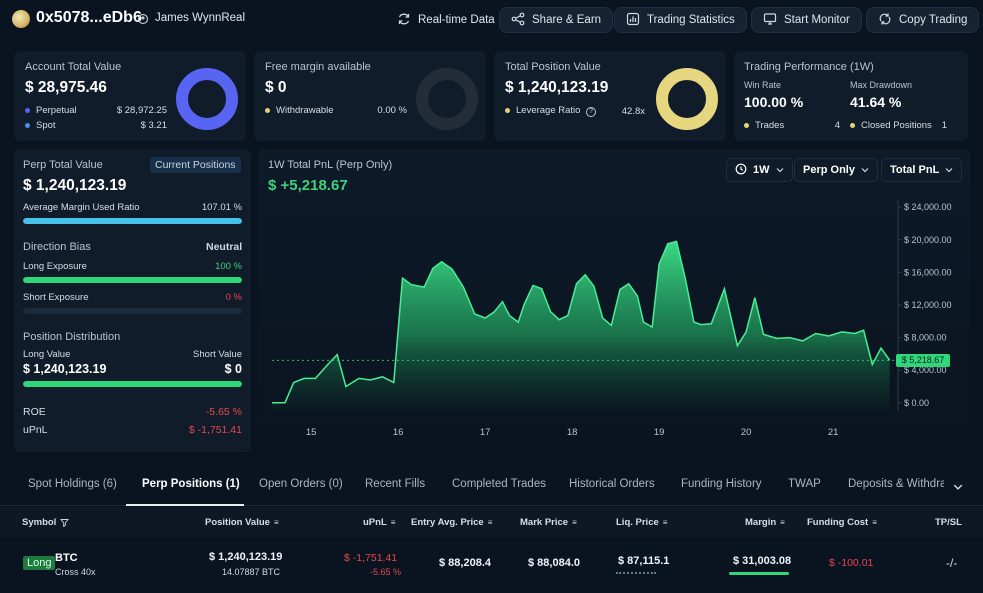 This screenshot has height=593, width=983. Describe the element at coordinates (633, 111) in the screenshot. I see `leverage-value: 42.8x` at that location.